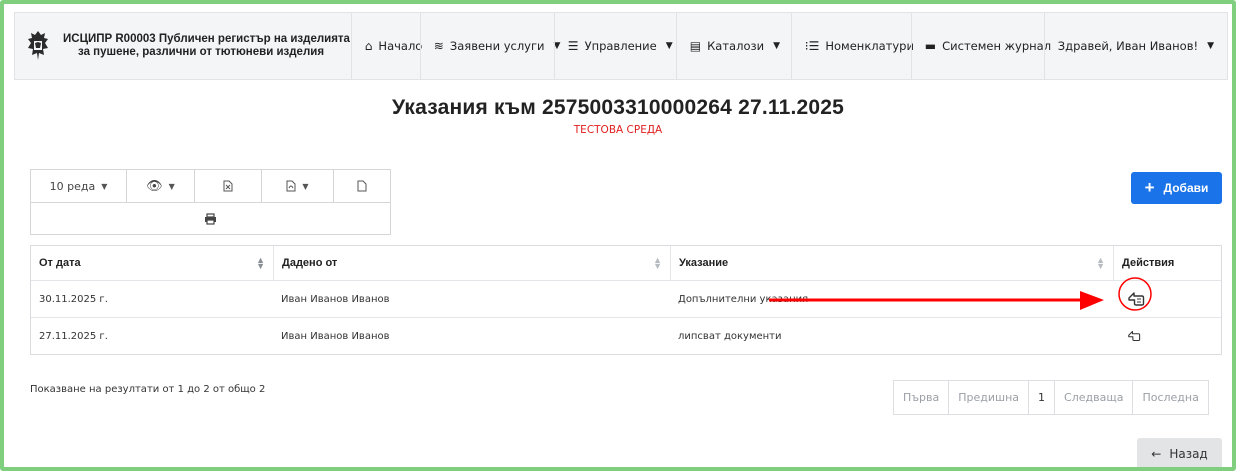  Describe the element at coordinates (930, 46) in the screenshot. I see `journal-icon: ▬` at that location.